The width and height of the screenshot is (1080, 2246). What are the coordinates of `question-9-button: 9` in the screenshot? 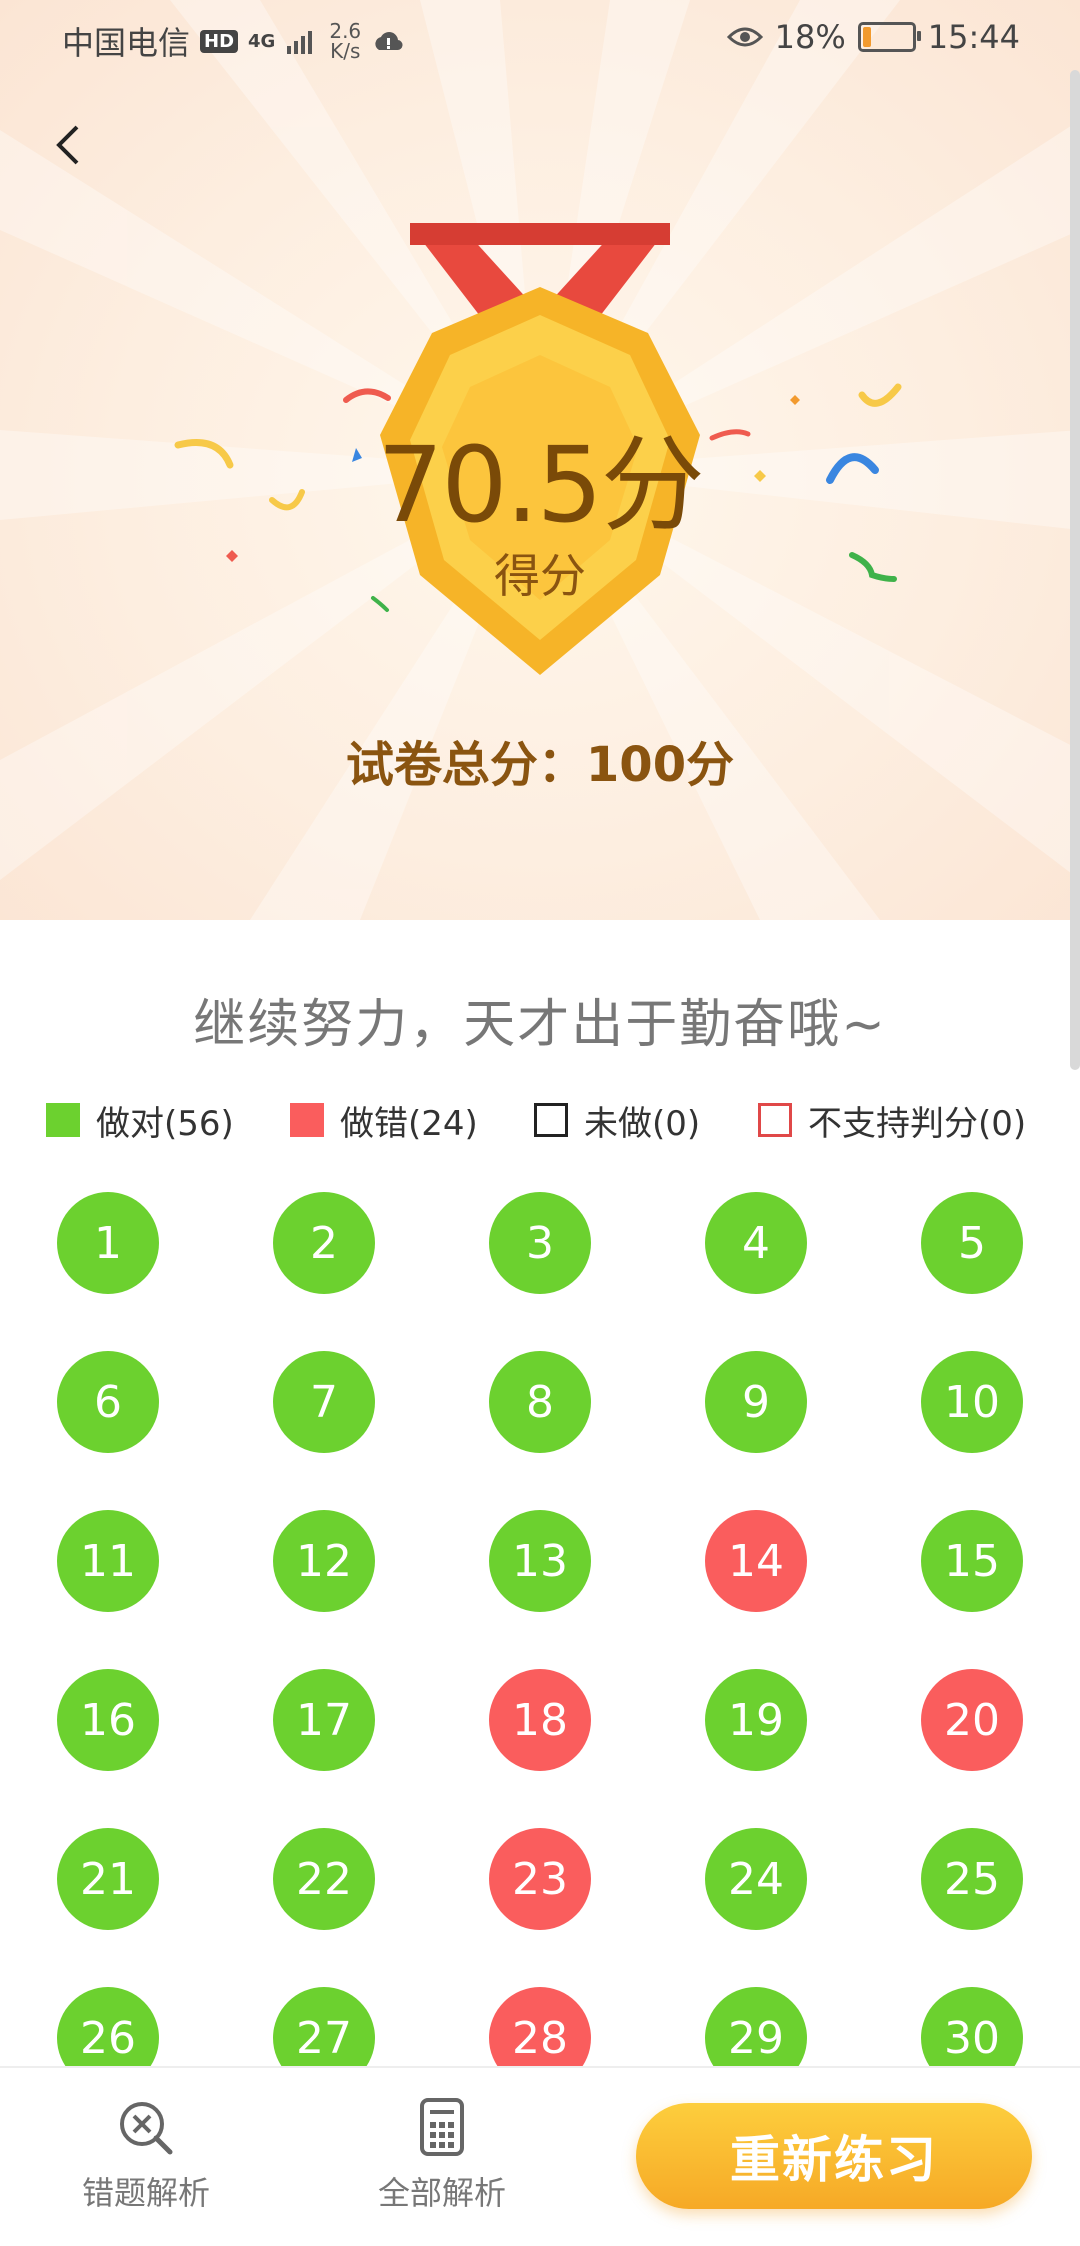 It's located at (756, 1402).